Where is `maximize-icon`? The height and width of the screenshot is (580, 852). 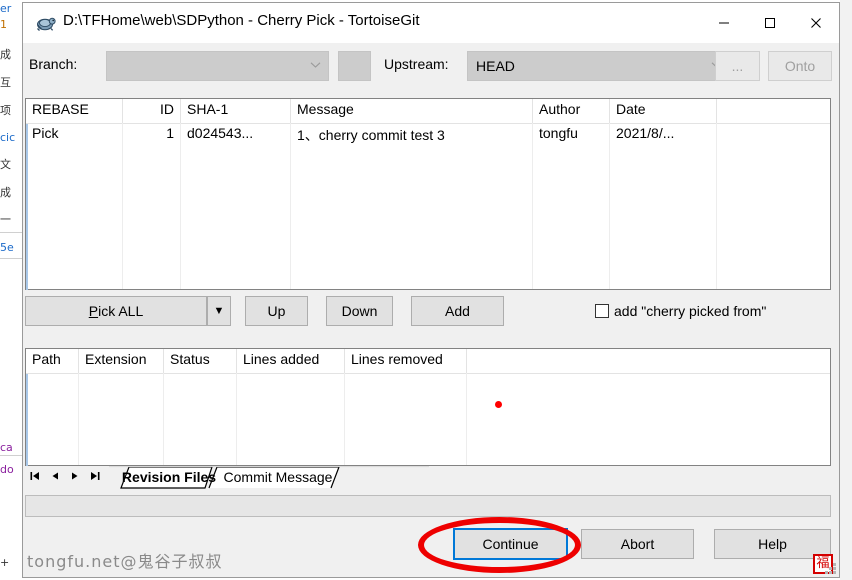 maximize-icon is located at coordinates (770, 23).